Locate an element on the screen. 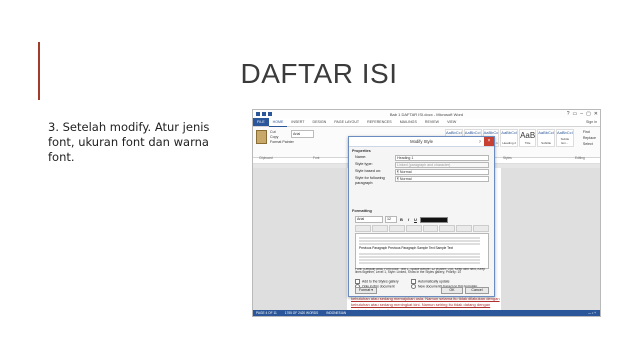  group-label-editing: Editing is located at coordinates (580, 158).